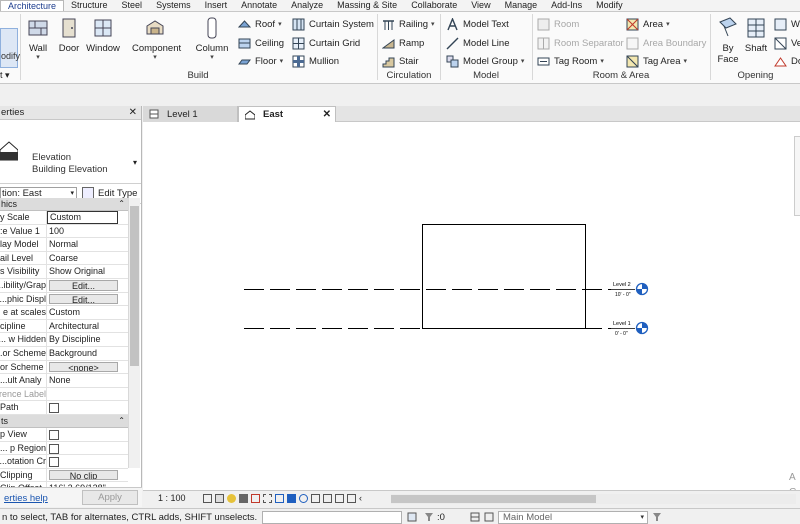 The height and width of the screenshot is (524, 800). What do you see at coordinates (642, 289) in the screenshot?
I see `level-2-head-icon` at bounding box center [642, 289].